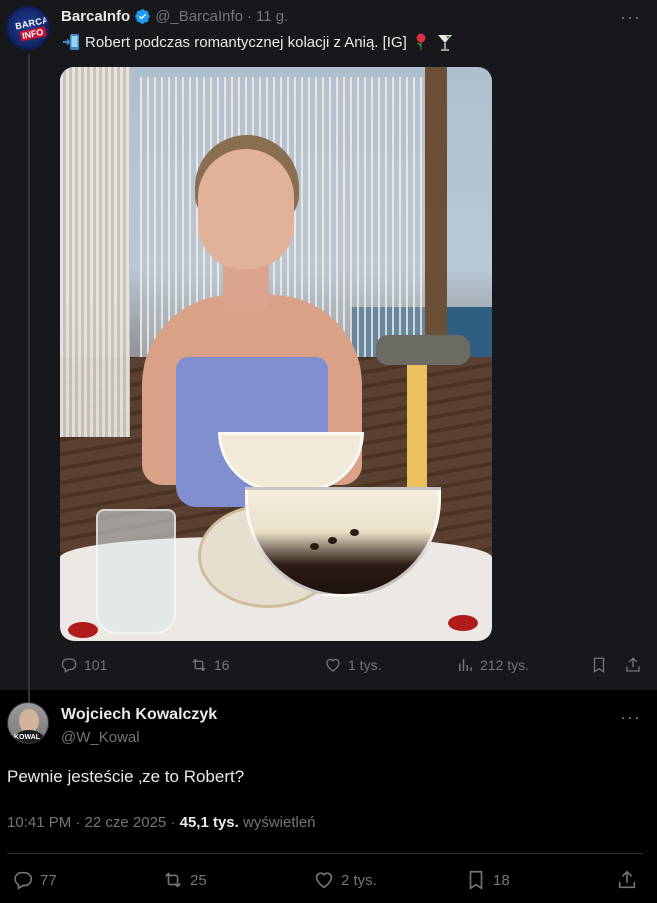 Image resolution: width=657 pixels, height=903 pixels. What do you see at coordinates (501, 880) in the screenshot?
I see `bookmark-count: 18` at bounding box center [501, 880].